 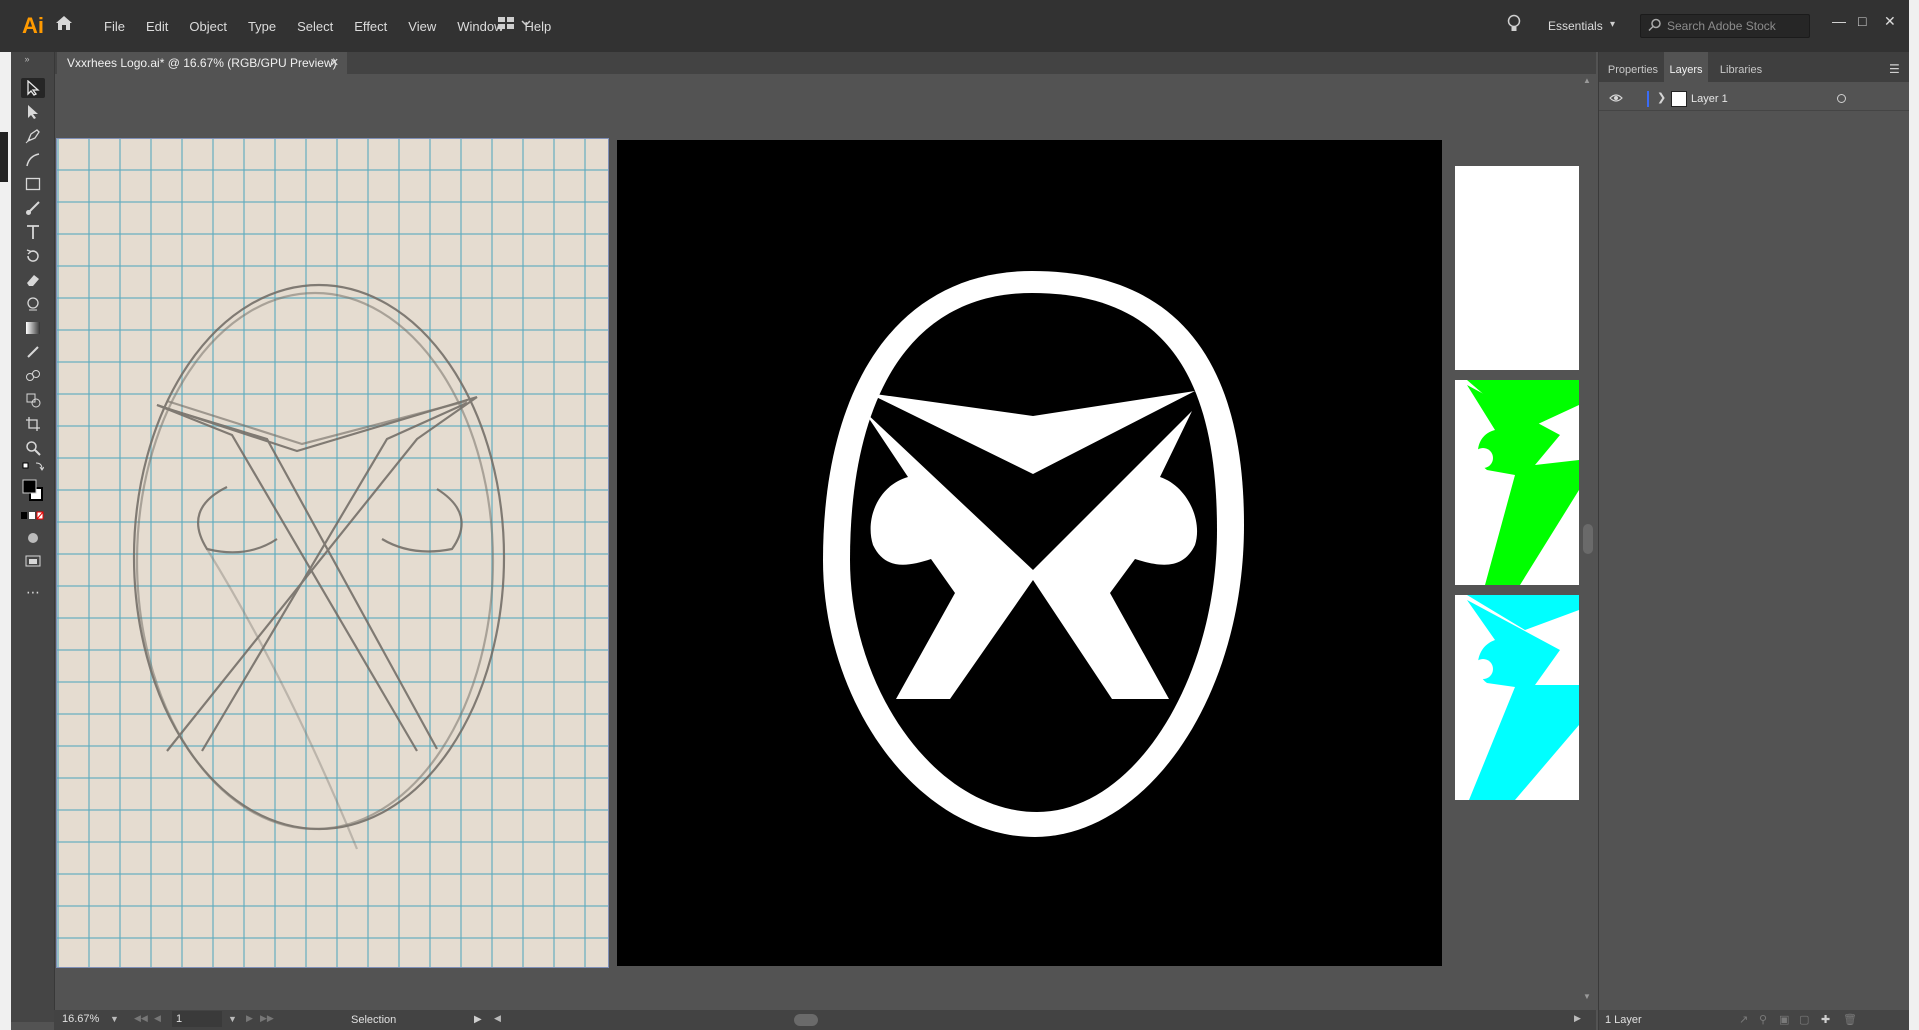 What do you see at coordinates (806, 1020) in the screenshot?
I see `horizontal-scroll-thumb` at bounding box center [806, 1020].